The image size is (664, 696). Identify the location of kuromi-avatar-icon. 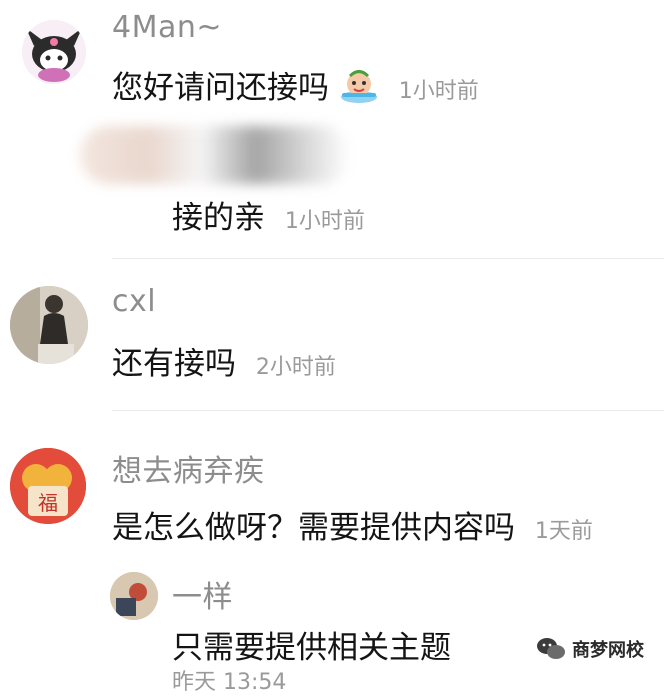
(54, 52).